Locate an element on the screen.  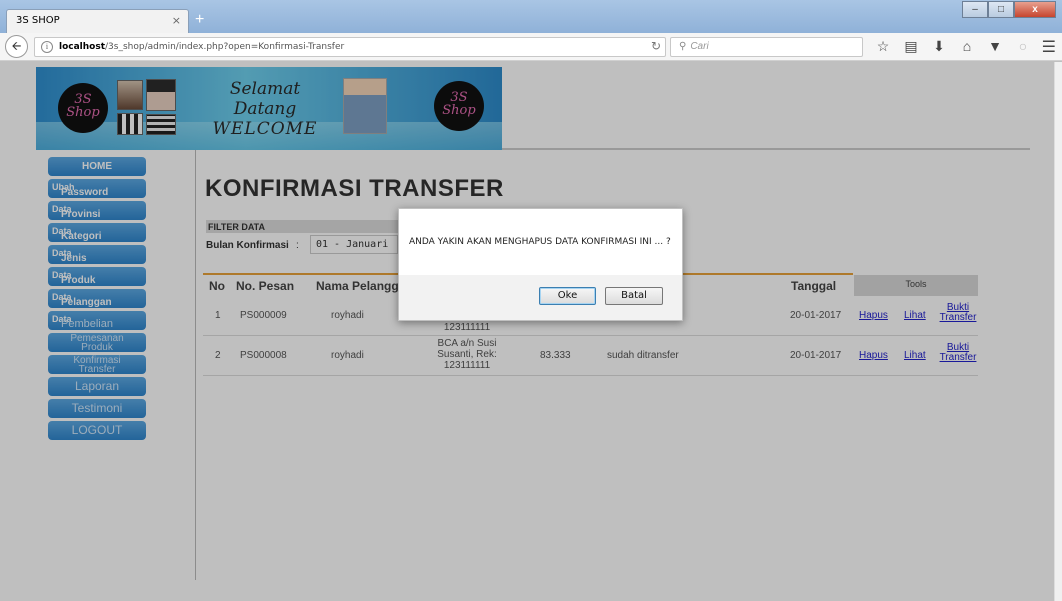
back-button: 🡨 is located at coordinates (16, 46).